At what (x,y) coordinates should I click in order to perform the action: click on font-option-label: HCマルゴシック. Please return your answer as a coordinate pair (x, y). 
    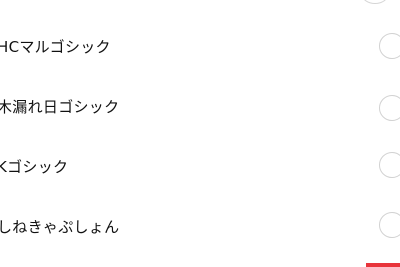
    Looking at the image, I should click on (55, 47).